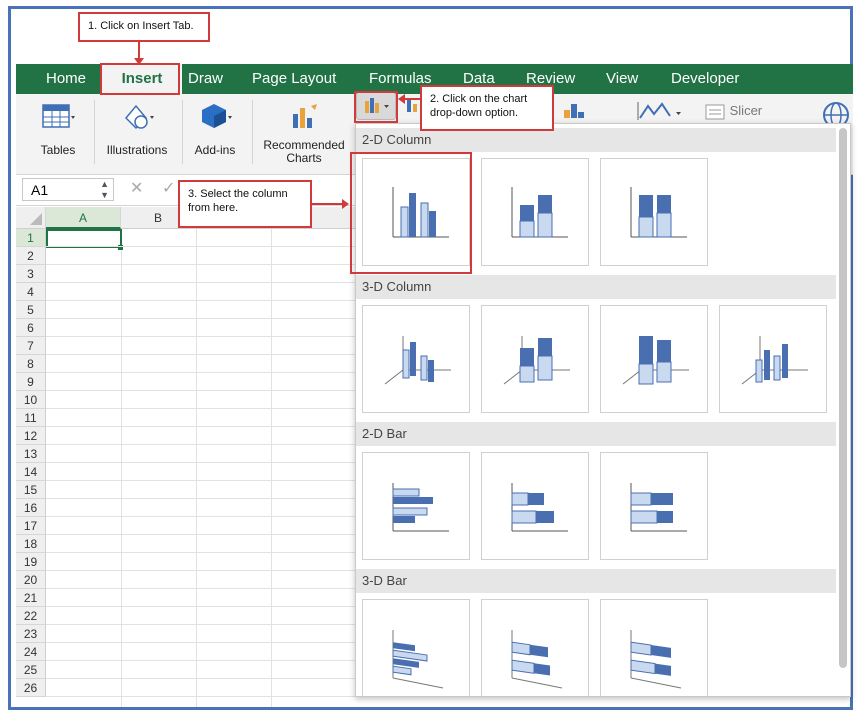 This screenshot has width=865, height=721. Describe the element at coordinates (215, 150) in the screenshot. I see `addins-label: Add-ins` at that location.